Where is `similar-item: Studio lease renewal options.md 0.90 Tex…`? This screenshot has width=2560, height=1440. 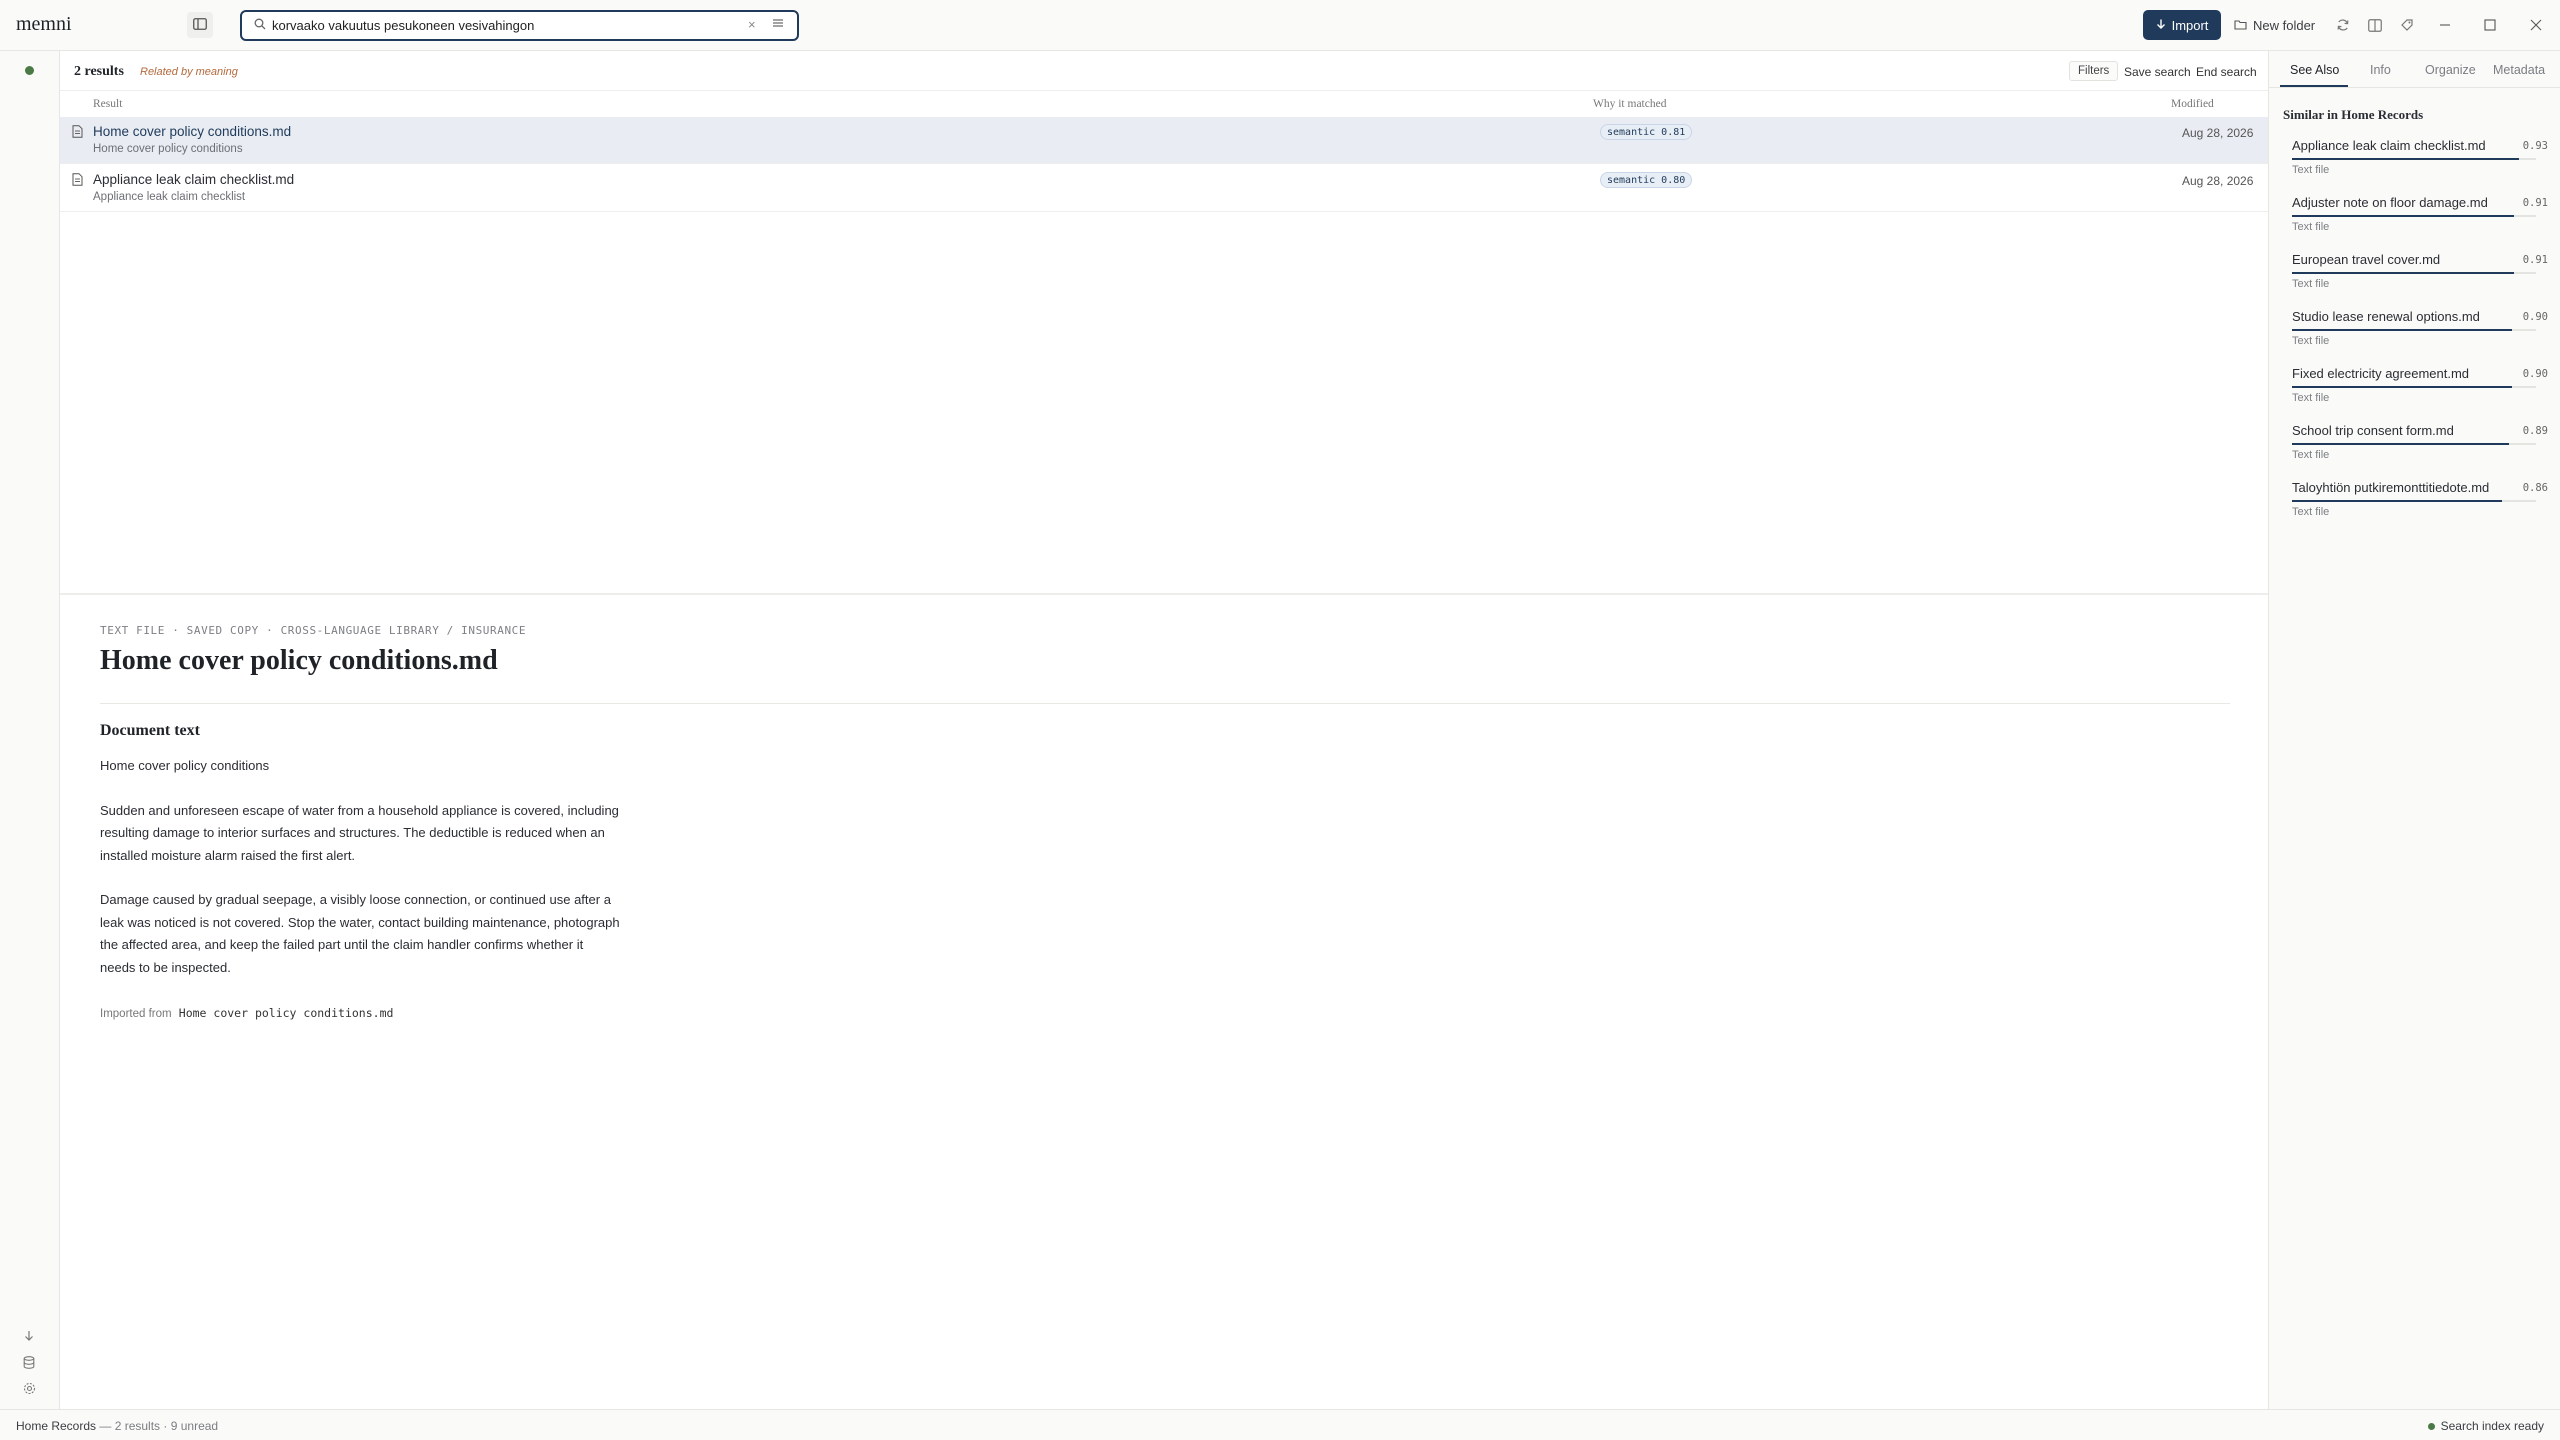
similar-item: Studio lease renewal options.md 0.90 Tex… is located at coordinates (2420, 336).